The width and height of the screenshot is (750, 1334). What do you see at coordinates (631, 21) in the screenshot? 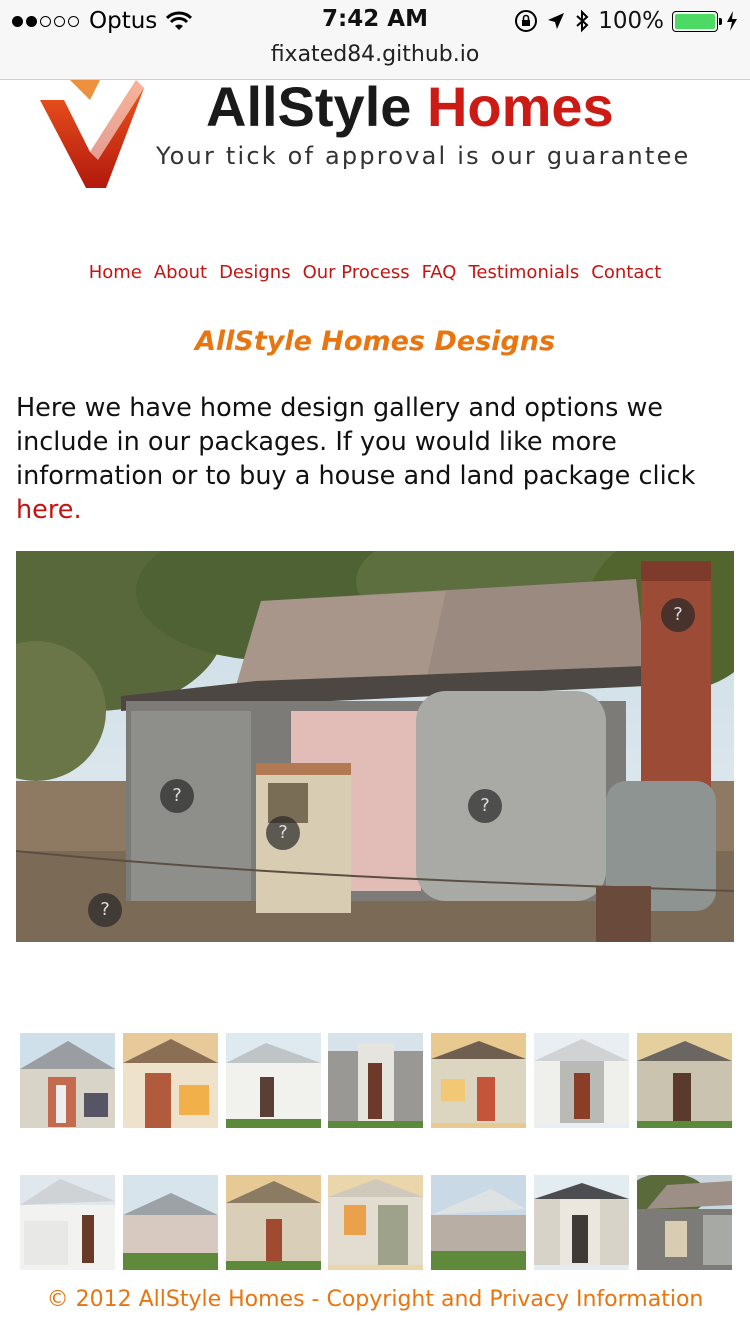
I see `battery-percent: 100%` at bounding box center [631, 21].